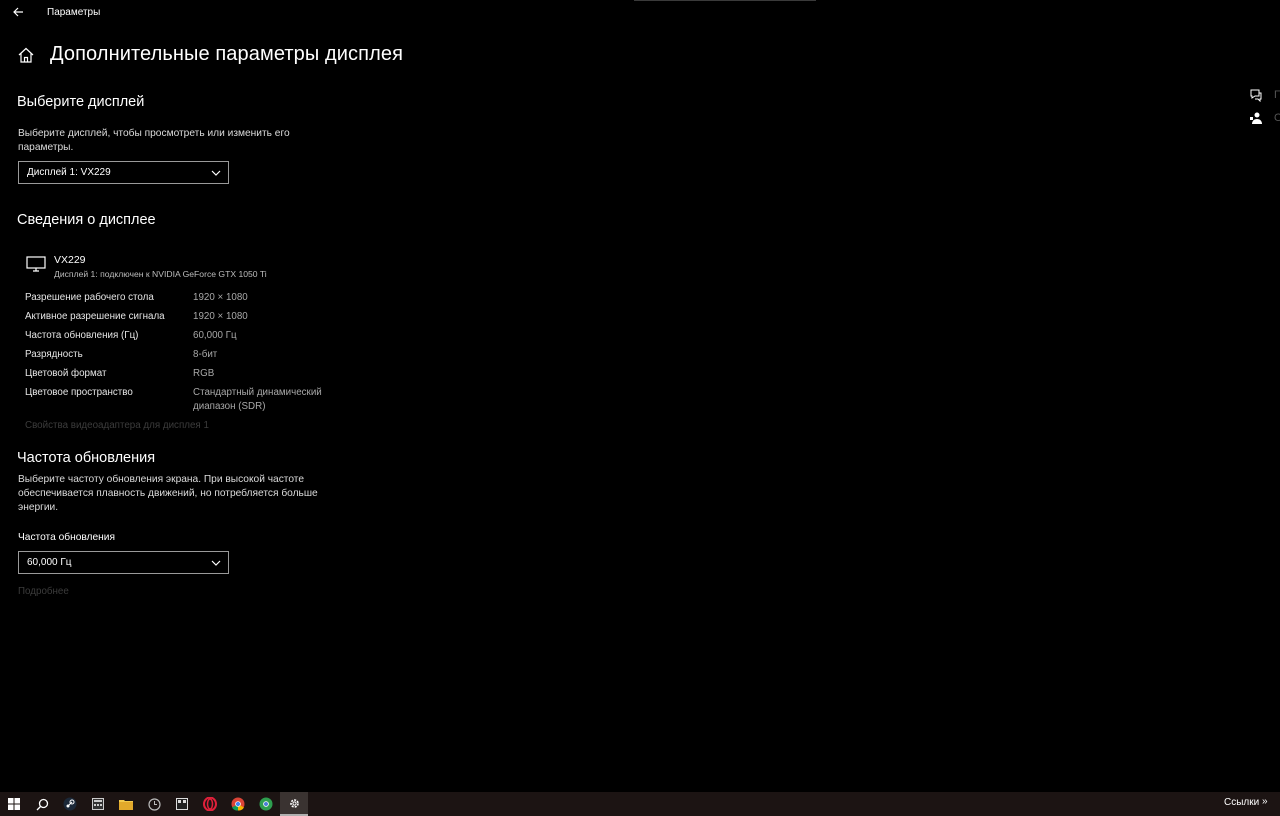 The height and width of the screenshot is (816, 1280). What do you see at coordinates (14, 804) in the screenshot?
I see `windows-start-icon` at bounding box center [14, 804].